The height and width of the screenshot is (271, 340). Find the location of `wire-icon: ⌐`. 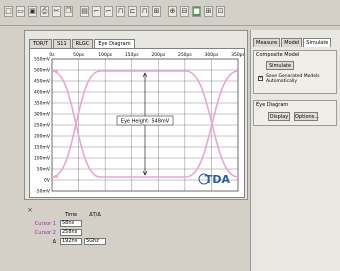

wire-icon: ⌐ is located at coordinates (96, 11).